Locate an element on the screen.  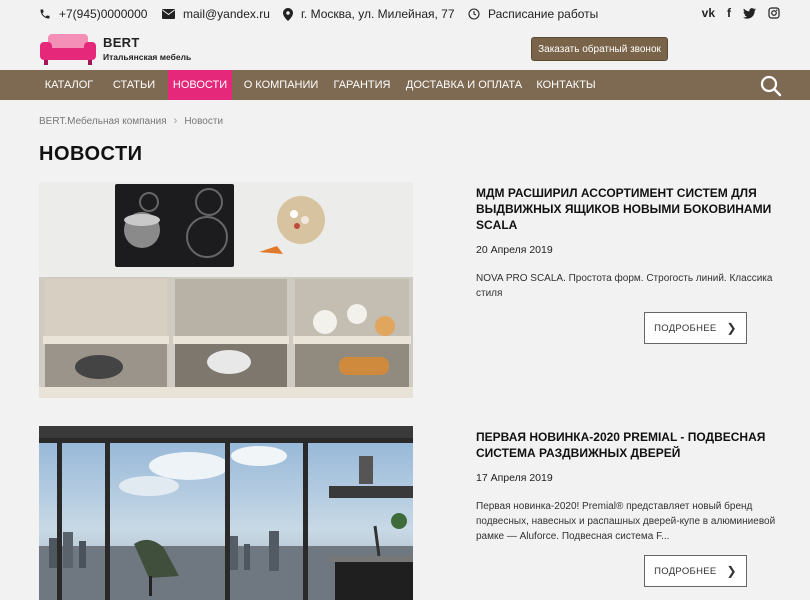
breadcrumb-current: Новости is located at coordinates (204, 121).